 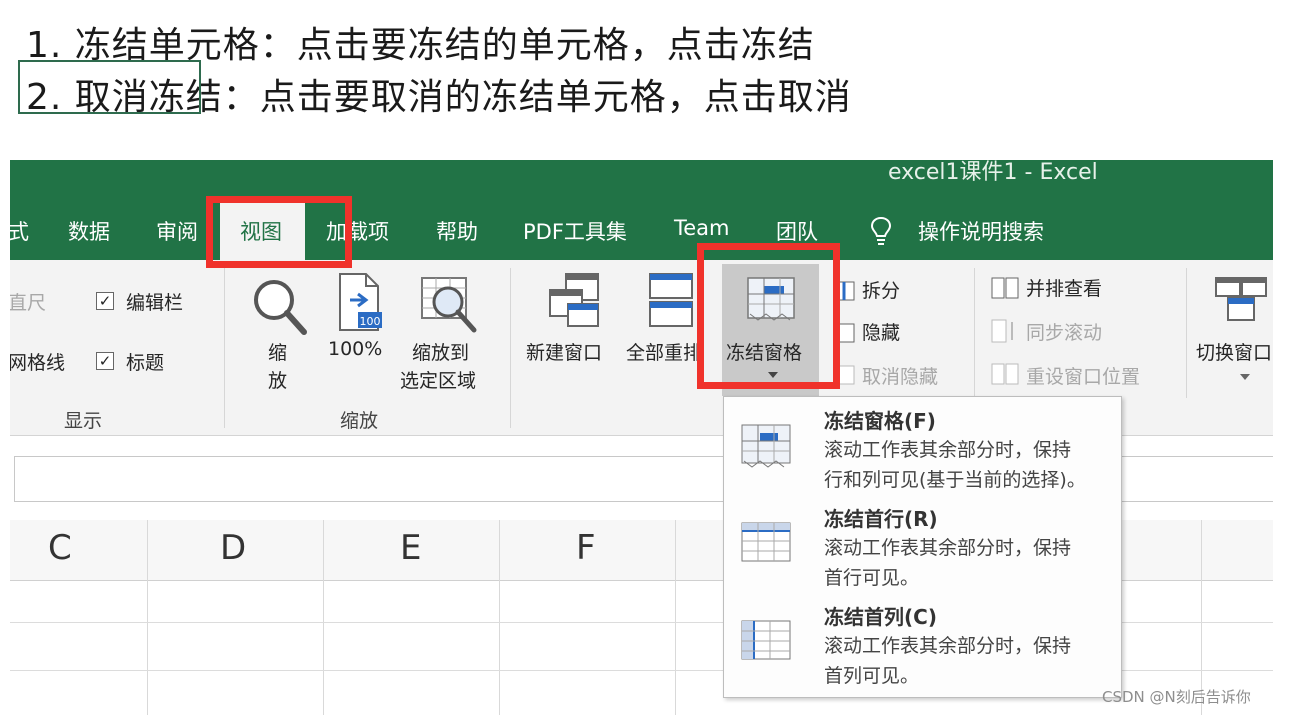 What do you see at coordinates (37, 361) in the screenshot?
I see `gridlines-label: 网格线` at bounding box center [37, 361].